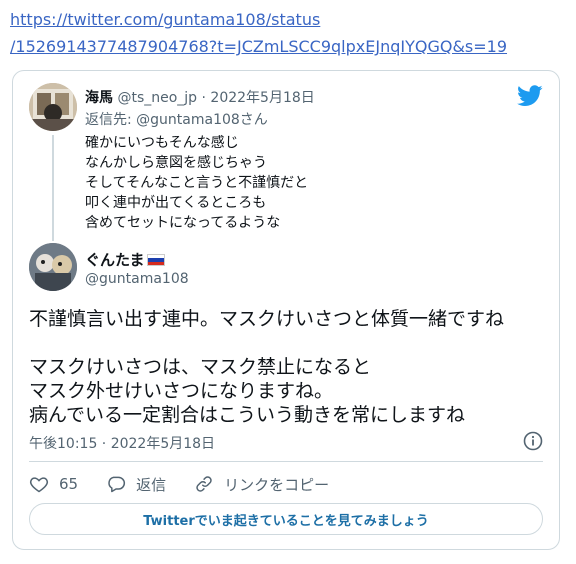 This screenshot has width=576, height=564. Describe the element at coordinates (181, 391) in the screenshot. I see `tweet-text-line: マスク外せけいさつになりますね。` at that location.